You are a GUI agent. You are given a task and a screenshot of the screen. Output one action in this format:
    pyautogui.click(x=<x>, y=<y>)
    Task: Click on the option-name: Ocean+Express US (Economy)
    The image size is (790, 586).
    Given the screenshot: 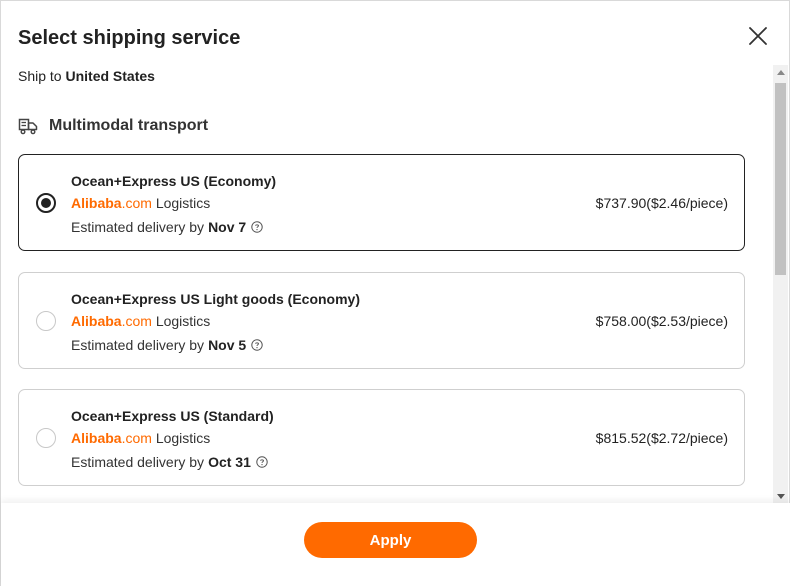 What is the action you would take?
    pyautogui.click(x=174, y=181)
    